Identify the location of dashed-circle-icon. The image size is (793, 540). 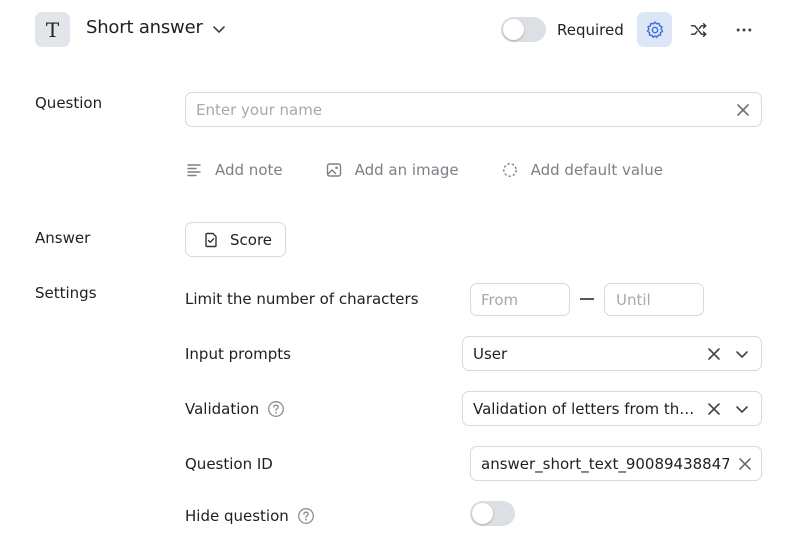
(510, 170).